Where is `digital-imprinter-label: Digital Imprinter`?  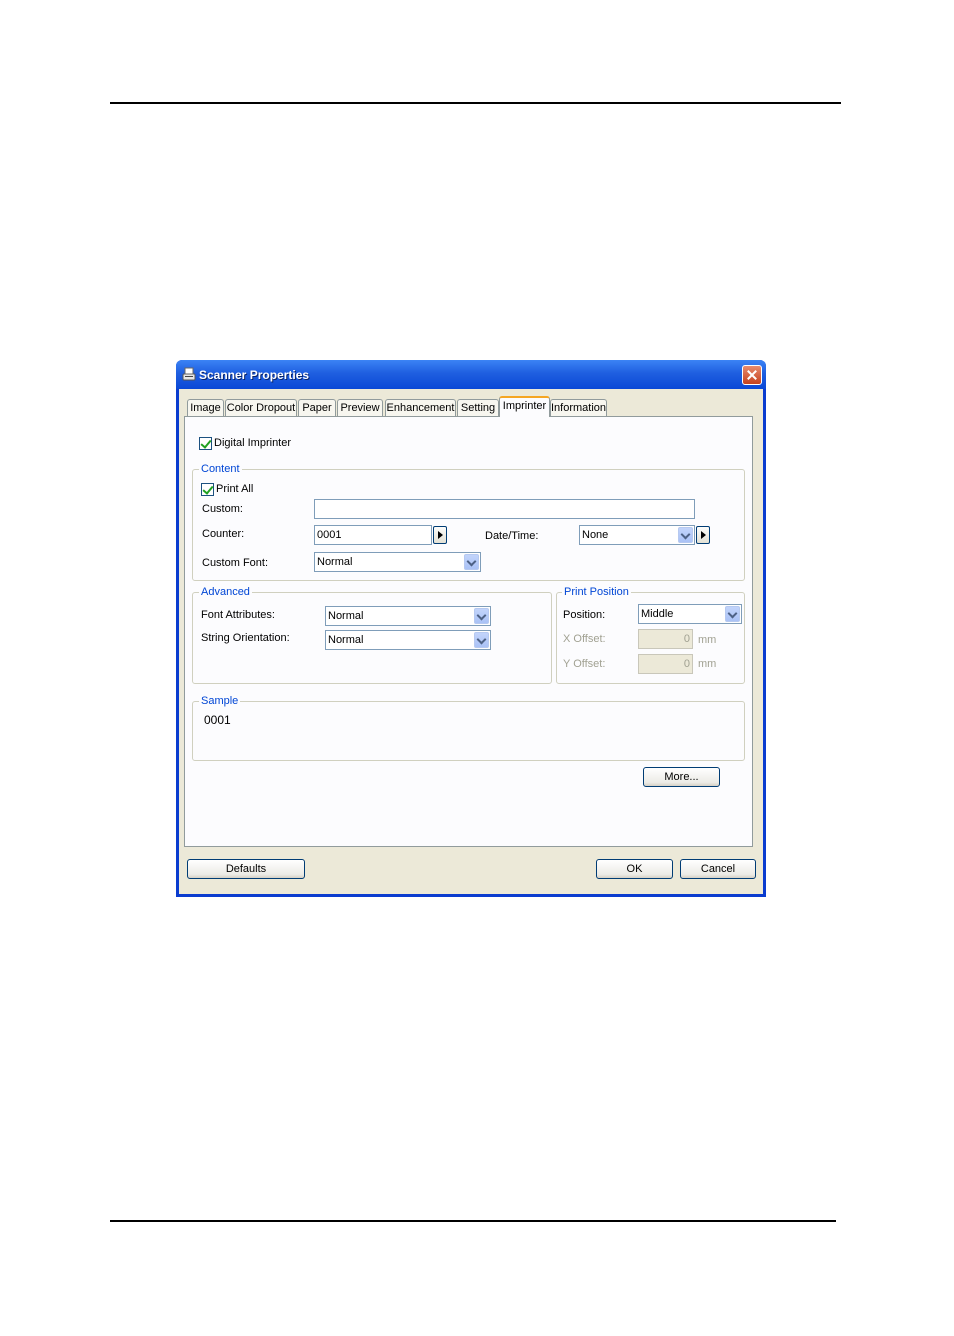 digital-imprinter-label: Digital Imprinter is located at coordinates (253, 443).